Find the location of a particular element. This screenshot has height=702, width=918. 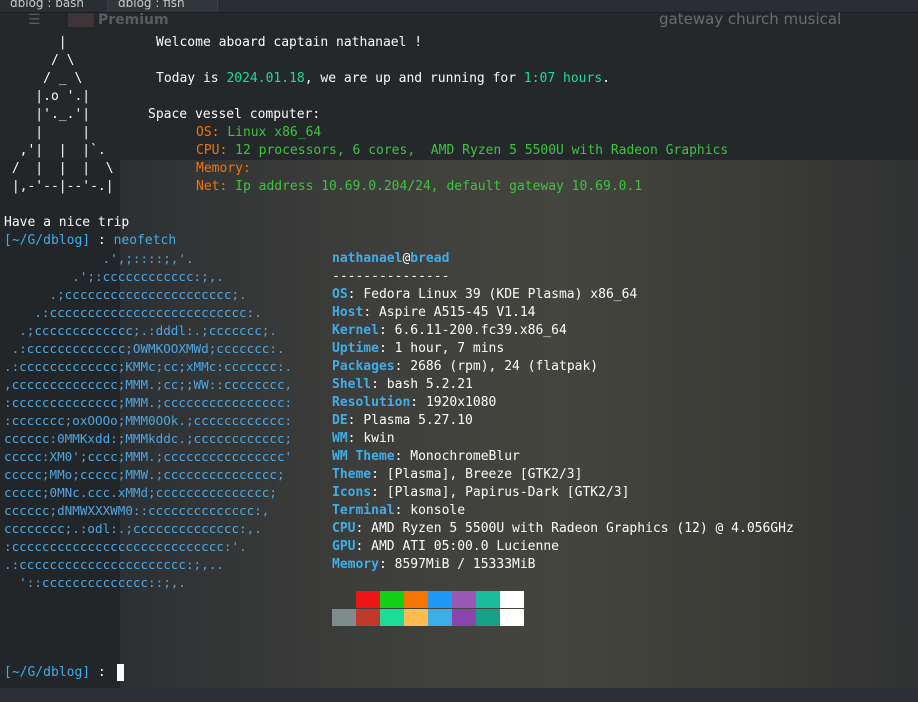

fedora-logo-line: .;ccccccccccccc;.:dddl:.;ccccccc;. is located at coordinates (140, 330).